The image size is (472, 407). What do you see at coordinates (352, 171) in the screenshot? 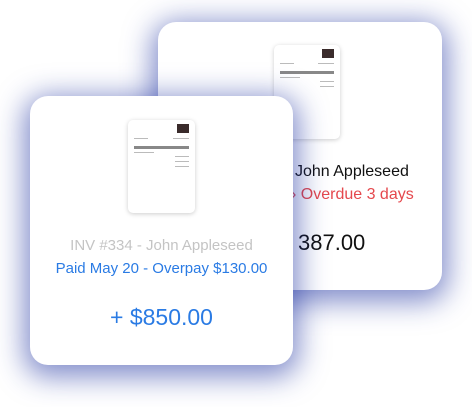
I see `customer-name: John Appleseed` at bounding box center [352, 171].